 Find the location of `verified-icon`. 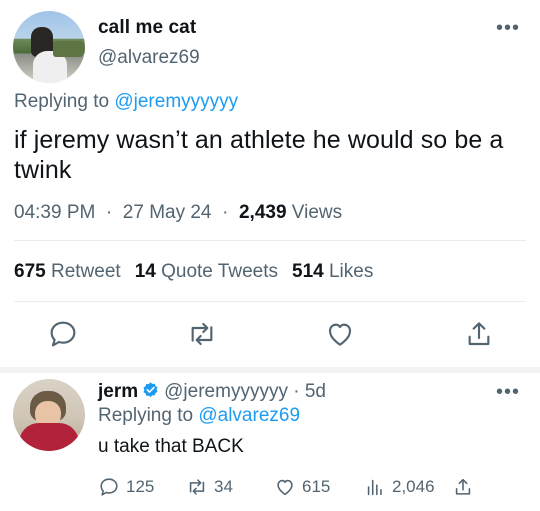

verified-icon is located at coordinates (150, 389).